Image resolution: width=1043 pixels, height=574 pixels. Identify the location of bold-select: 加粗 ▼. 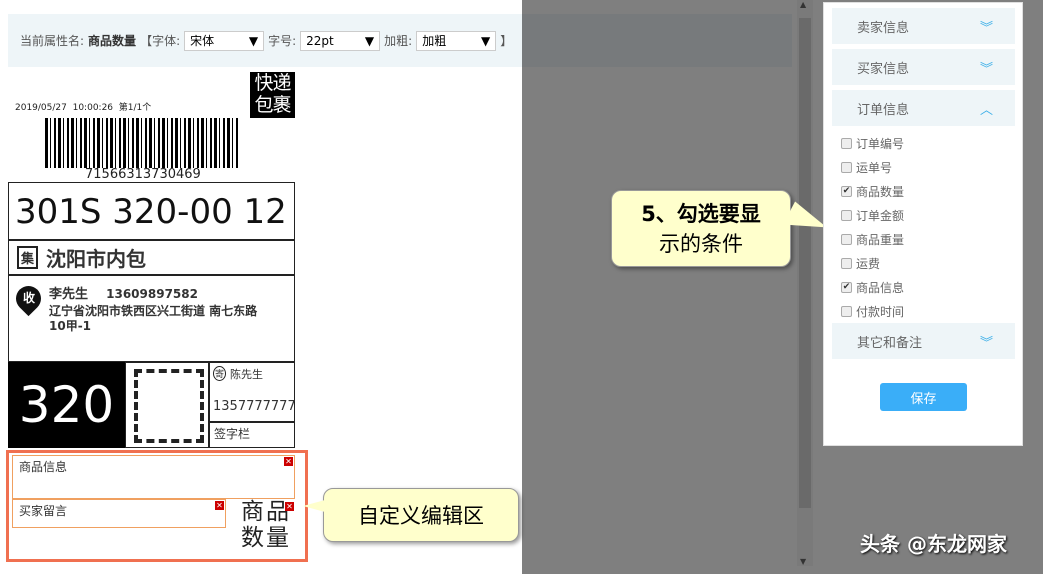
(456, 40).